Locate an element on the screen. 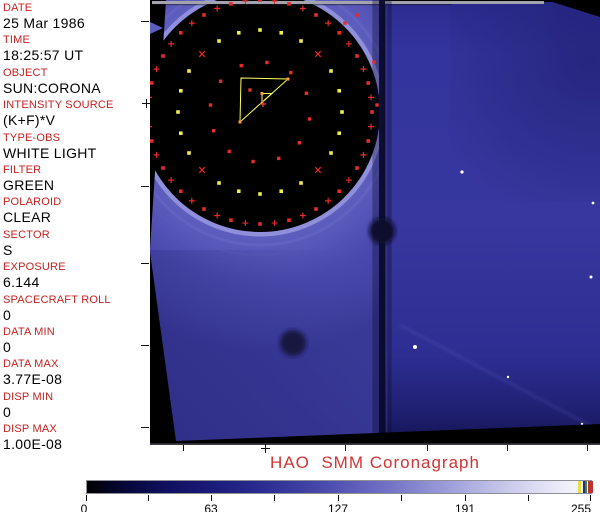 The image size is (600, 512). sidebar-field: TYPE-OBS WHITE LIGHT is located at coordinates (76, 148).